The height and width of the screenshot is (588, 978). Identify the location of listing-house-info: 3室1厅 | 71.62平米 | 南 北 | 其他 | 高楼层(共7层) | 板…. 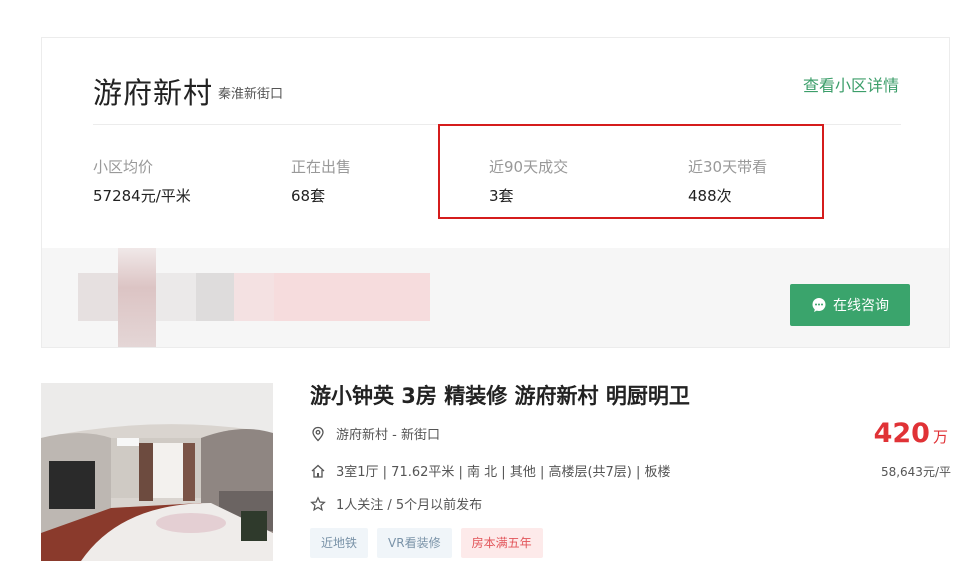
(503, 472).